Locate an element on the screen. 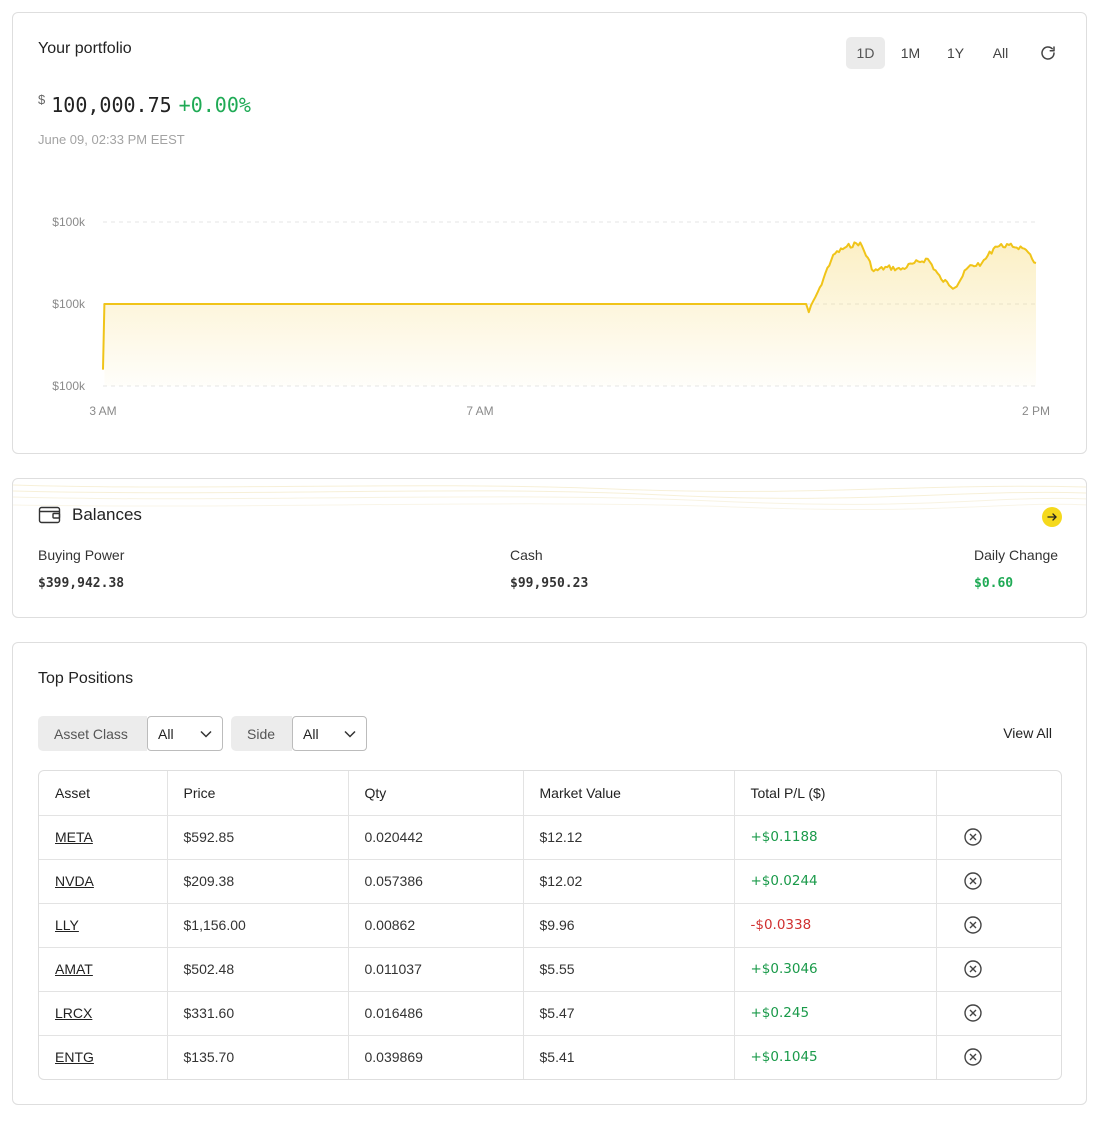  arrow-right-icon is located at coordinates (1052, 517).